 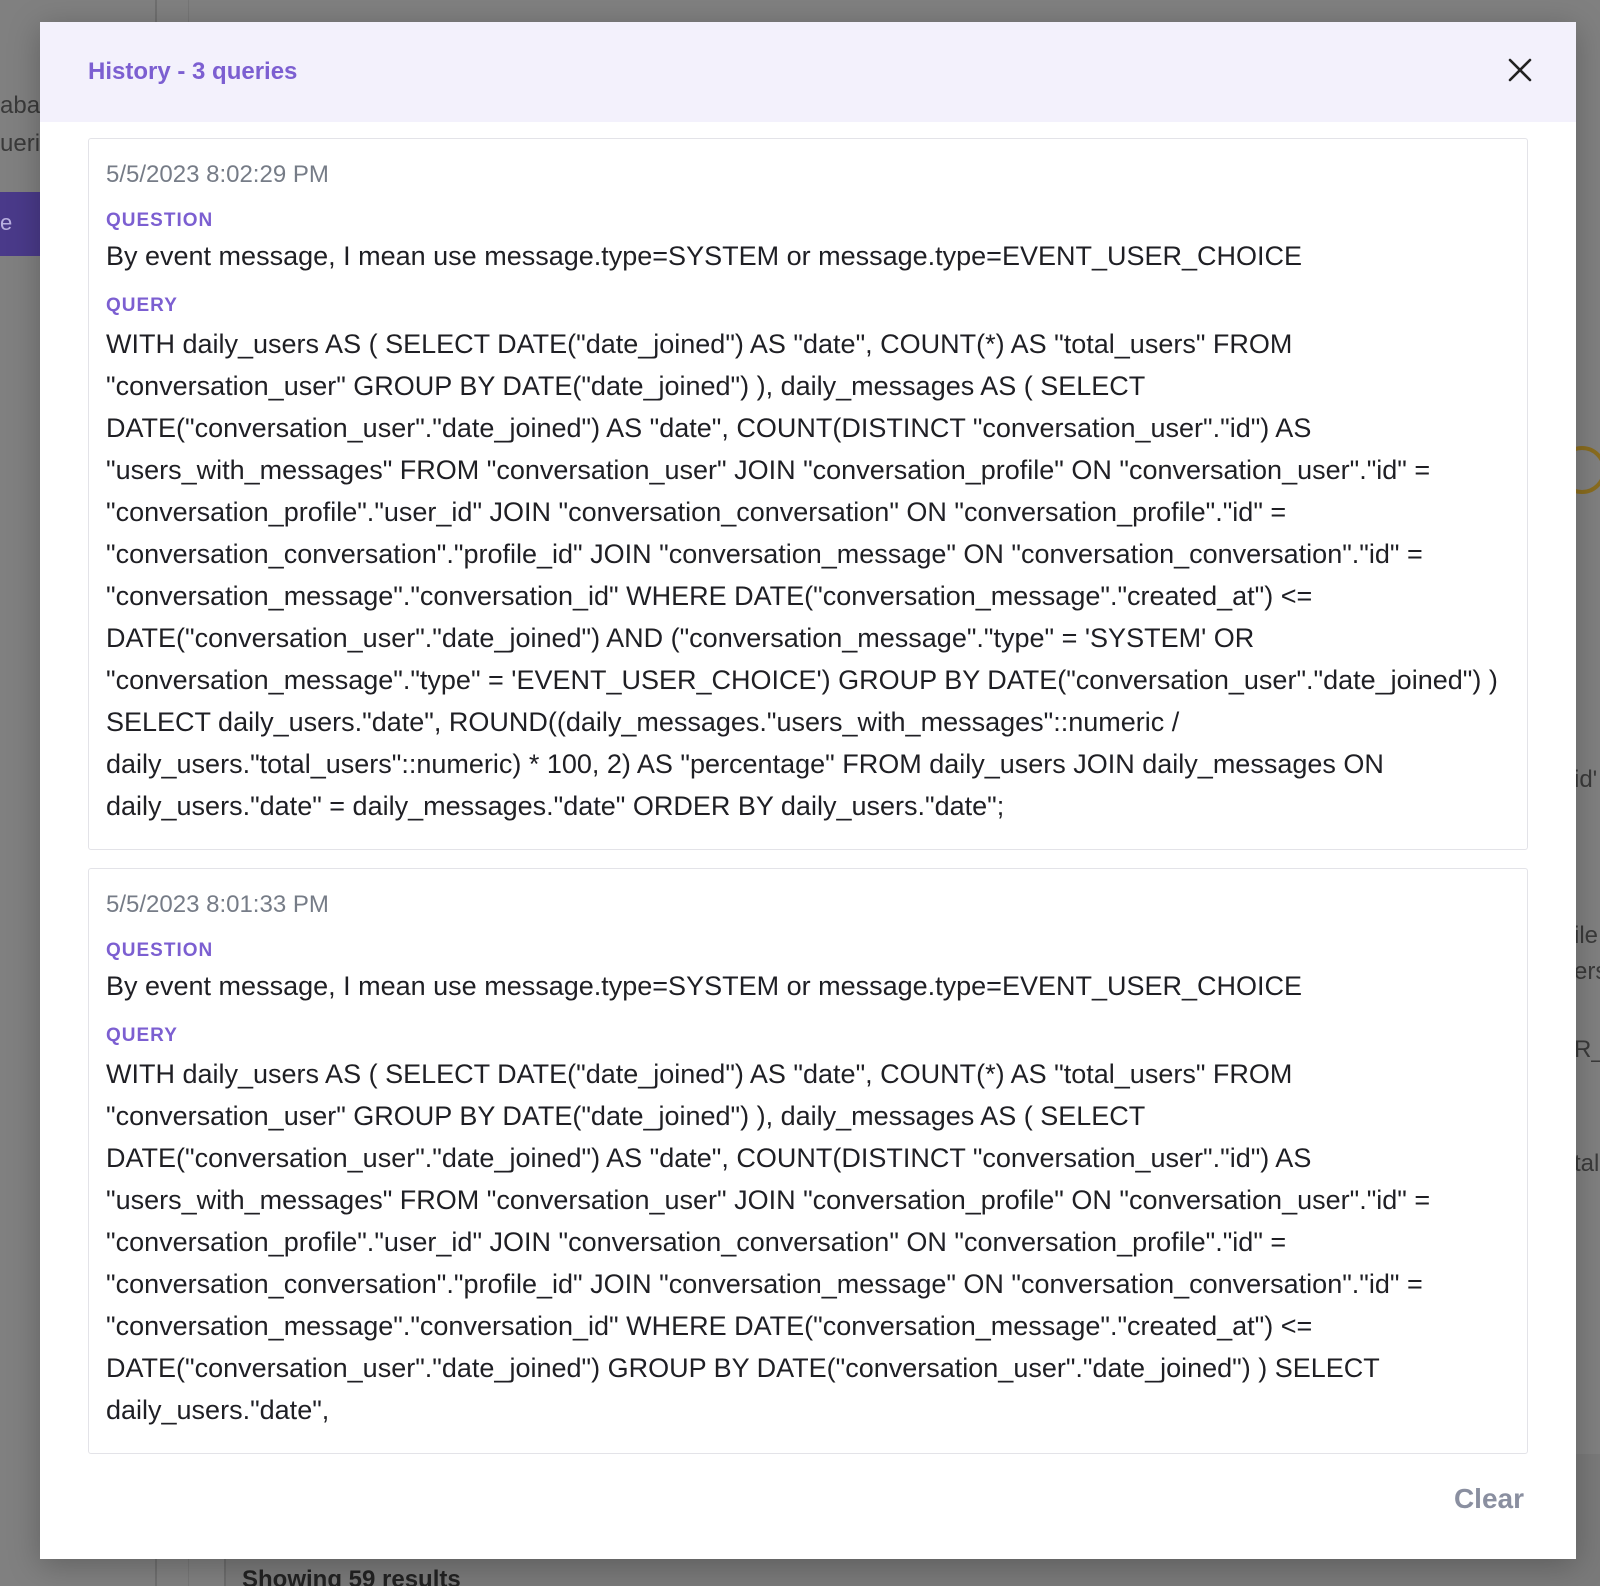 What do you see at coordinates (808, 72) in the screenshot?
I see `modal-header: History - 3 queries` at bounding box center [808, 72].